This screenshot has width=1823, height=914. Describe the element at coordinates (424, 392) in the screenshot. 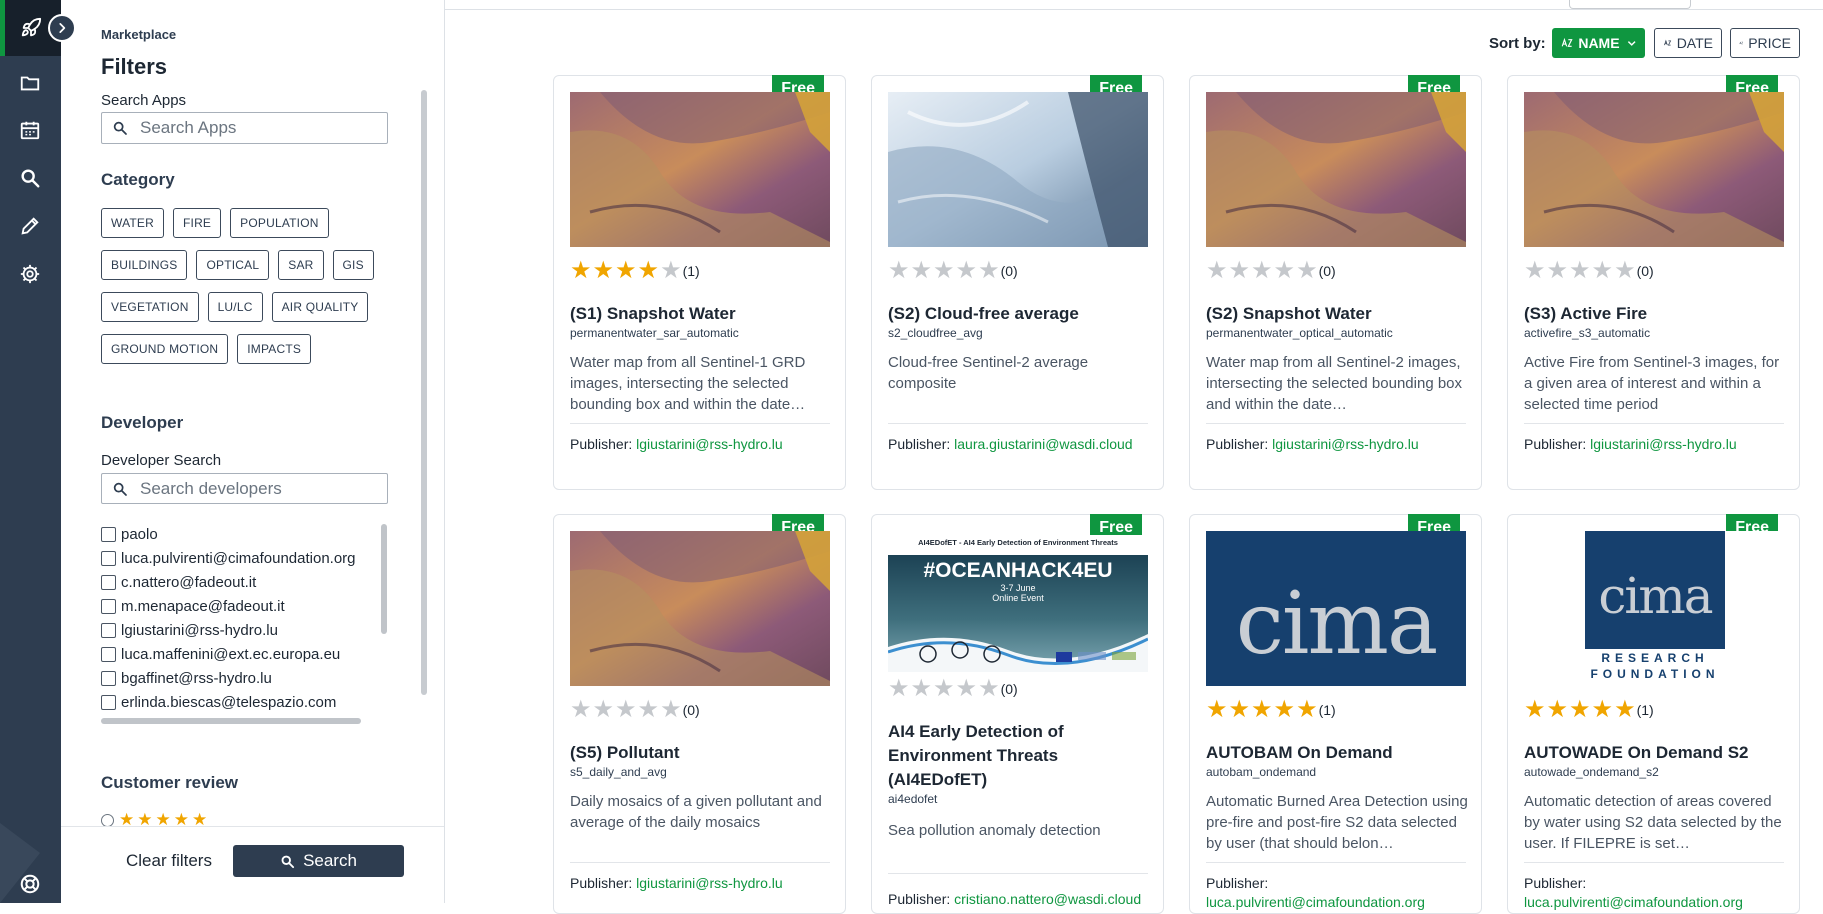

I see `sidebar-scrollbar` at that location.